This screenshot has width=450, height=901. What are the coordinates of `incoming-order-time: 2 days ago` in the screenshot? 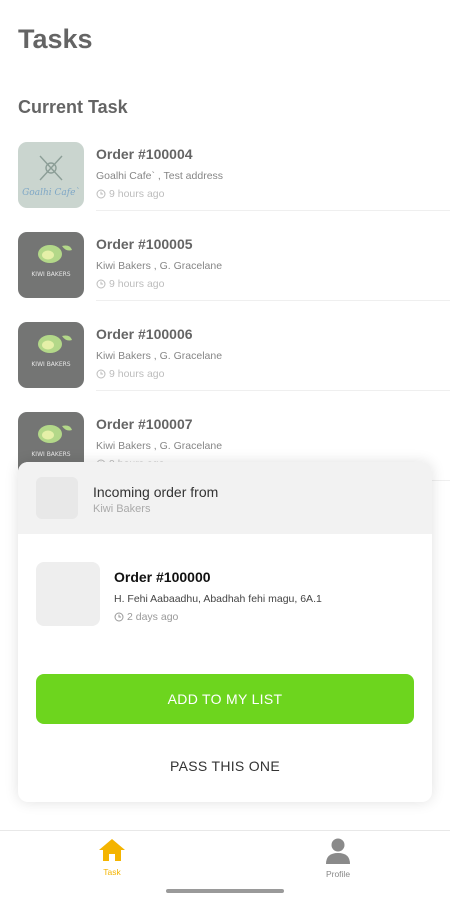 It's located at (268, 617).